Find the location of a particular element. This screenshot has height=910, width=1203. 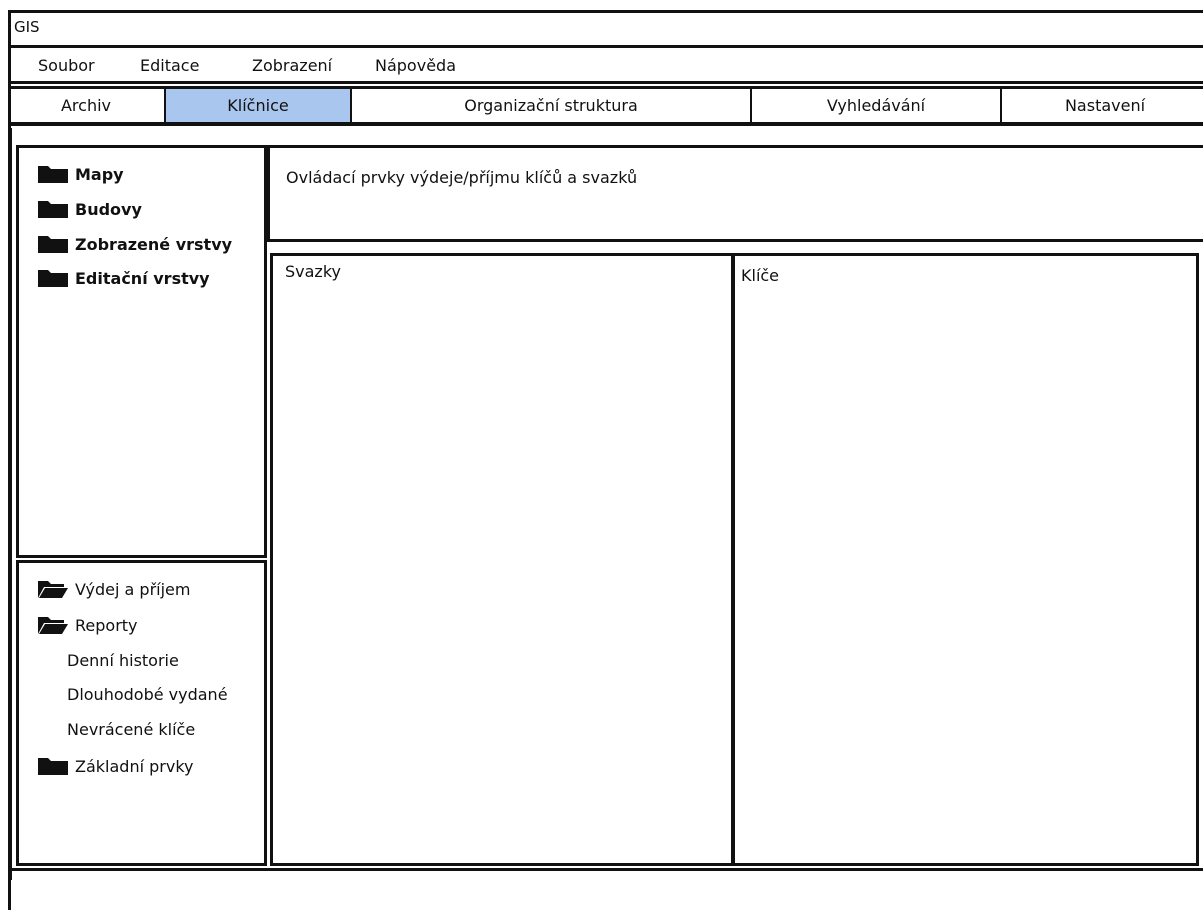

tree-item-zobrazene-vrstvy: Zobrazené vrstvy is located at coordinates (134, 244).